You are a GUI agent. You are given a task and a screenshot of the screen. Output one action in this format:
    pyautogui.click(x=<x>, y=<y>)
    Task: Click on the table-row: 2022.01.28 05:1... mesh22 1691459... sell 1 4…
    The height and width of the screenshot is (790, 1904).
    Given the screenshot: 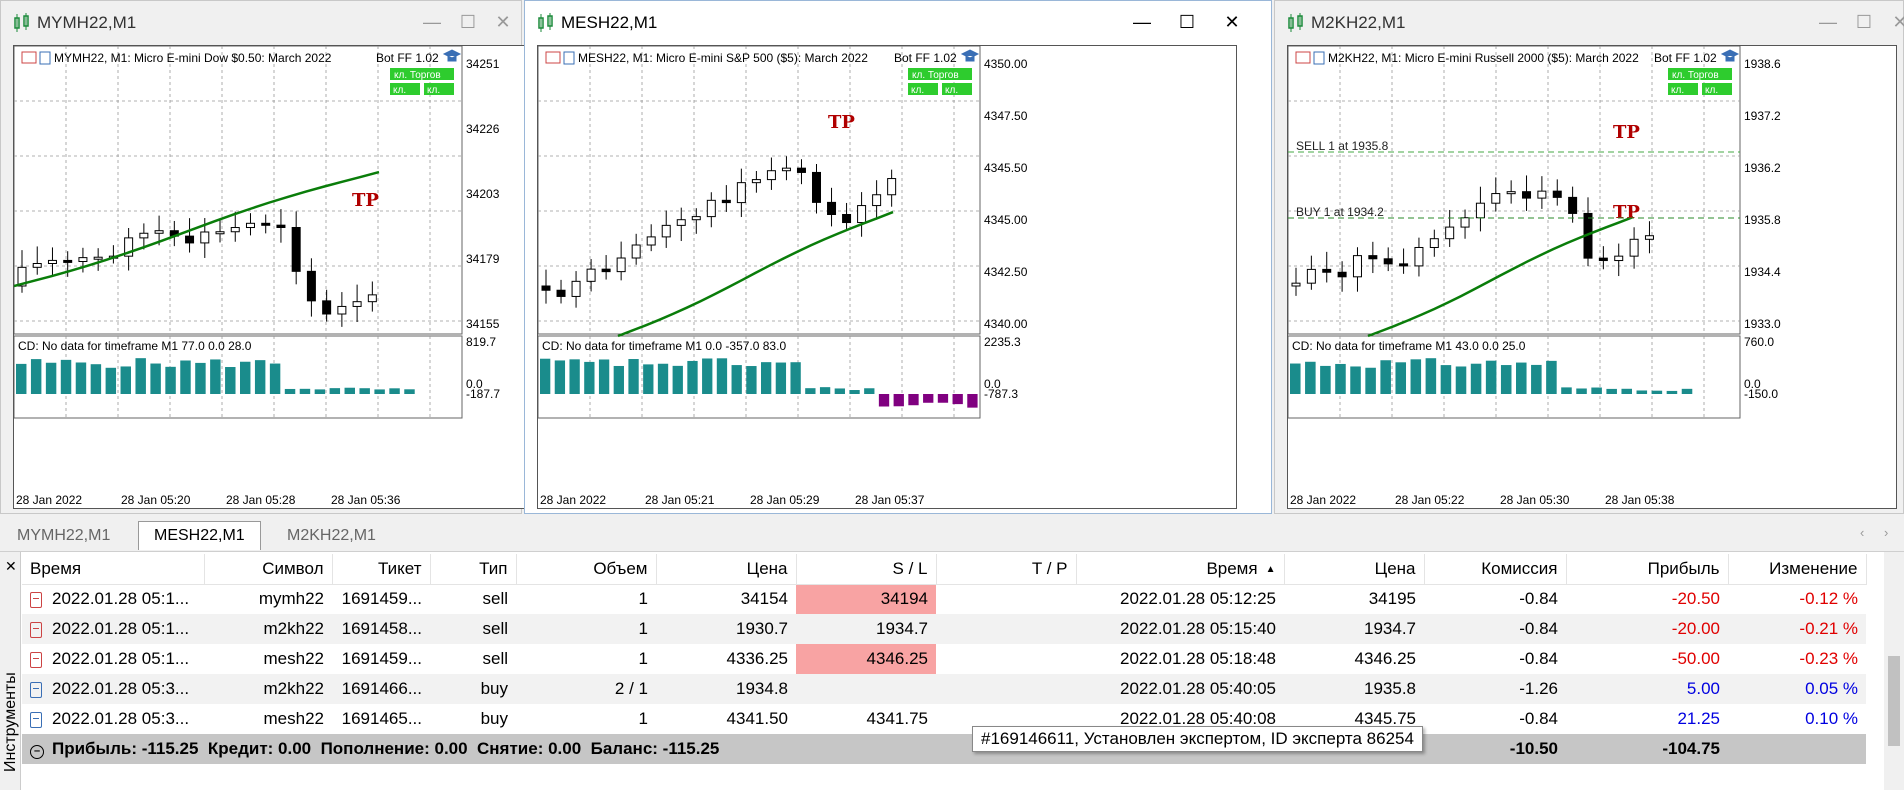 What is the action you would take?
    pyautogui.click(x=944, y=659)
    